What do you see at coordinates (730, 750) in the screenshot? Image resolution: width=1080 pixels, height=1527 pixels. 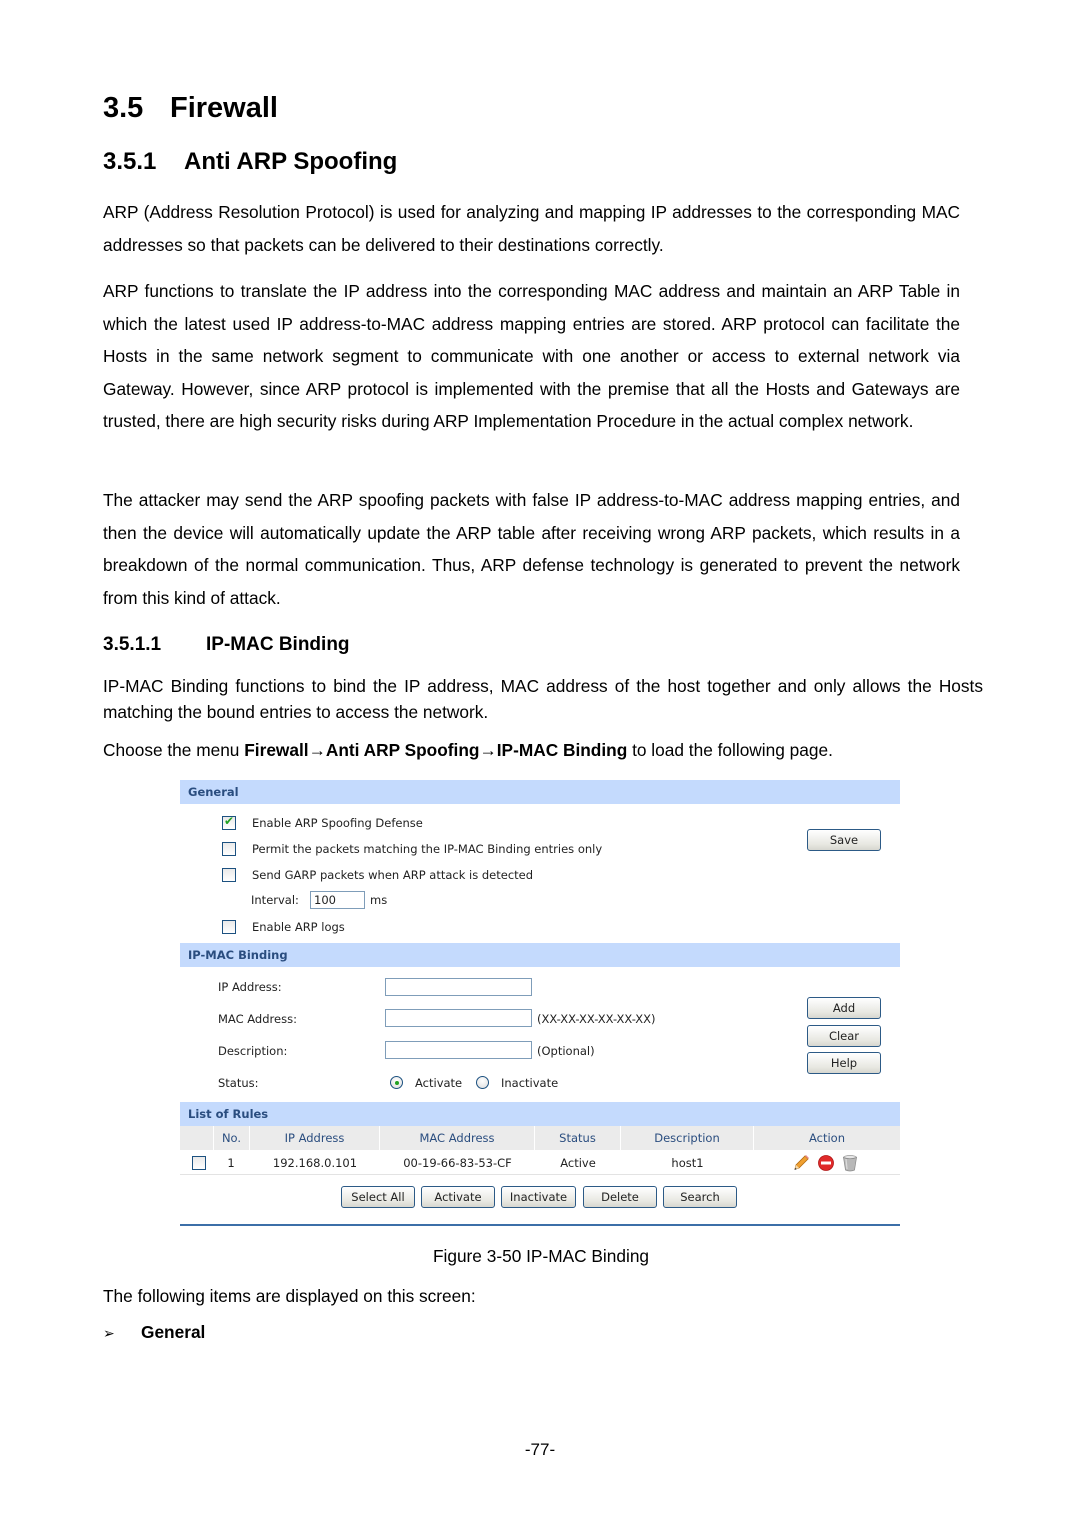 I see `menu-path-suffix: to load the following page.` at bounding box center [730, 750].